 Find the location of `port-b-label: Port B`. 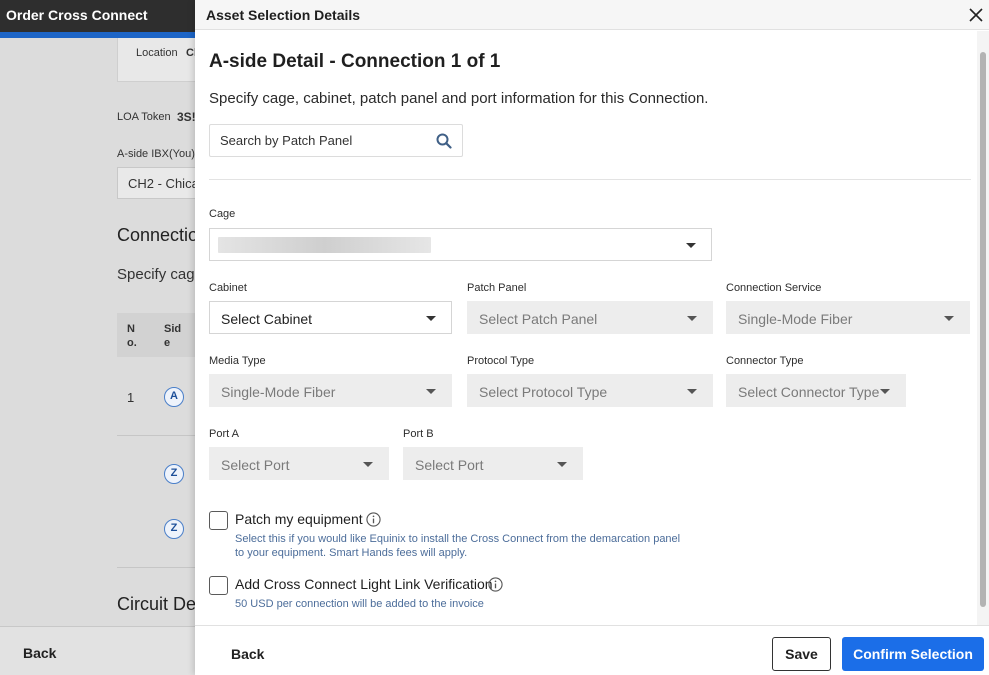

port-b-label: Port B is located at coordinates (418, 434).